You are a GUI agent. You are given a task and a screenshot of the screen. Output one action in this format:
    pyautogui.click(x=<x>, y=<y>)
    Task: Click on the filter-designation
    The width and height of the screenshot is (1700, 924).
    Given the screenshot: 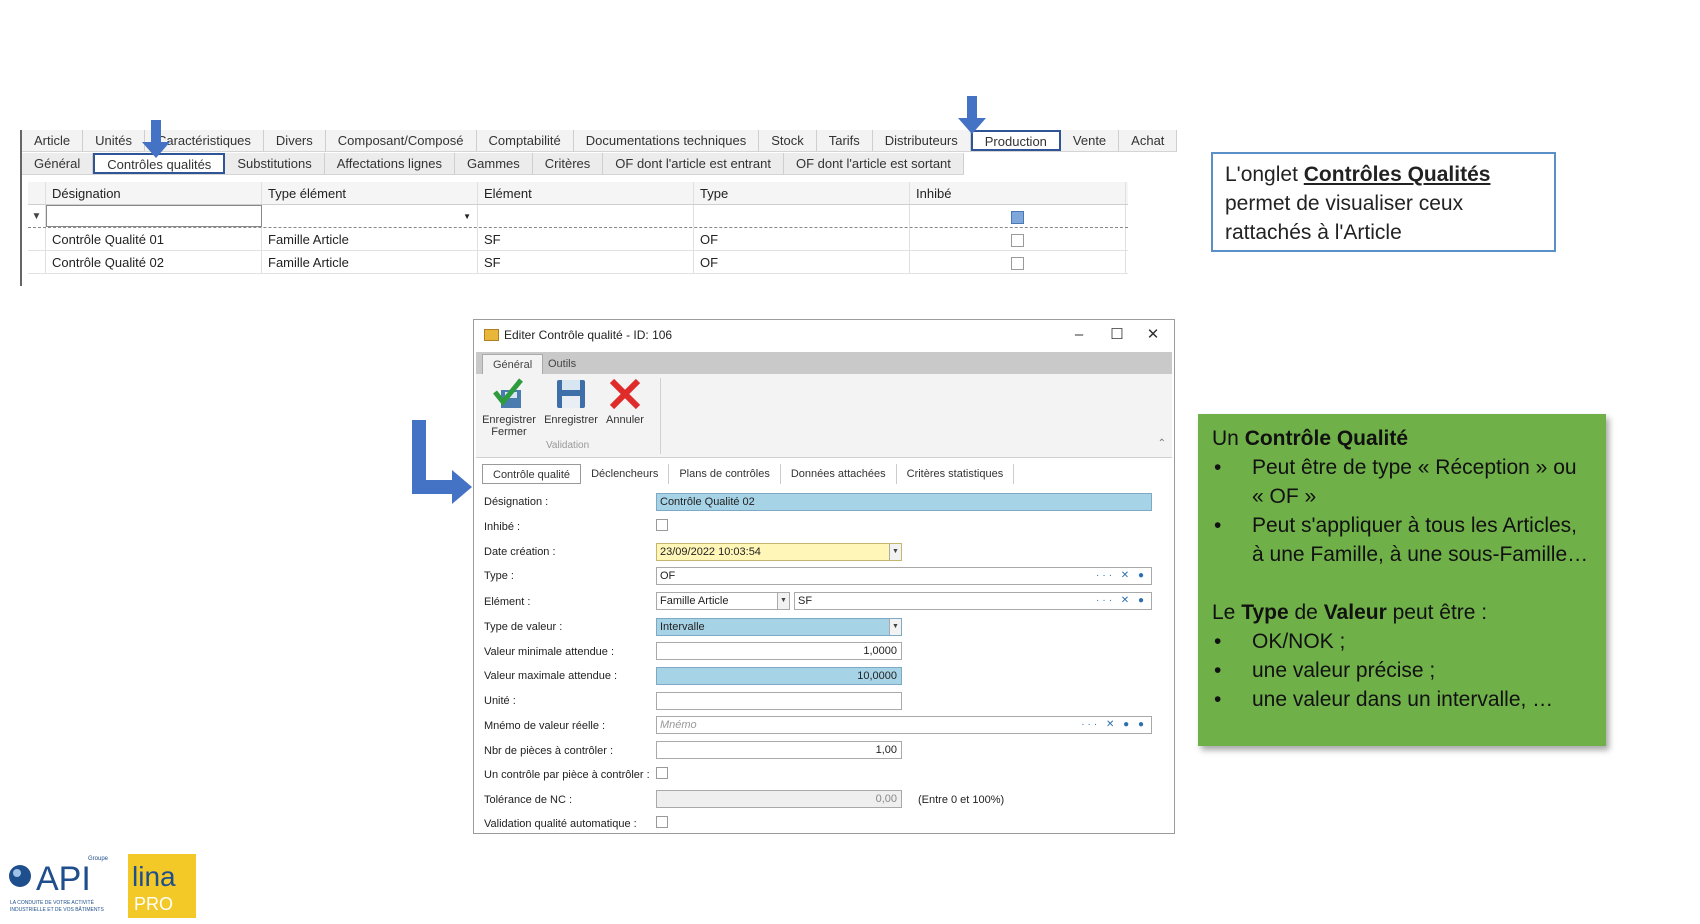 What is the action you would take?
    pyautogui.click(x=154, y=216)
    